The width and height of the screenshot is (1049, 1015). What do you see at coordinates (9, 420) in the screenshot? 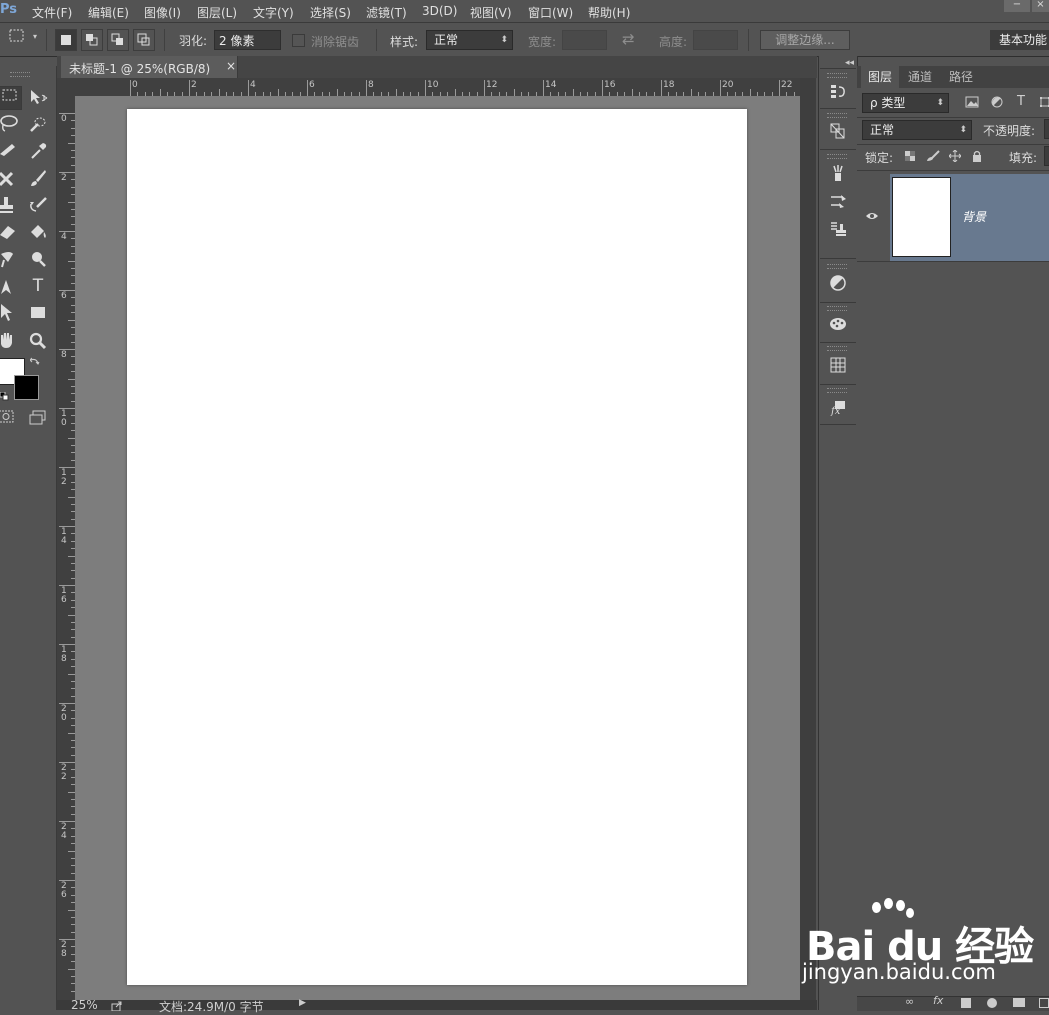
I see `quick-mask-icon` at bounding box center [9, 420].